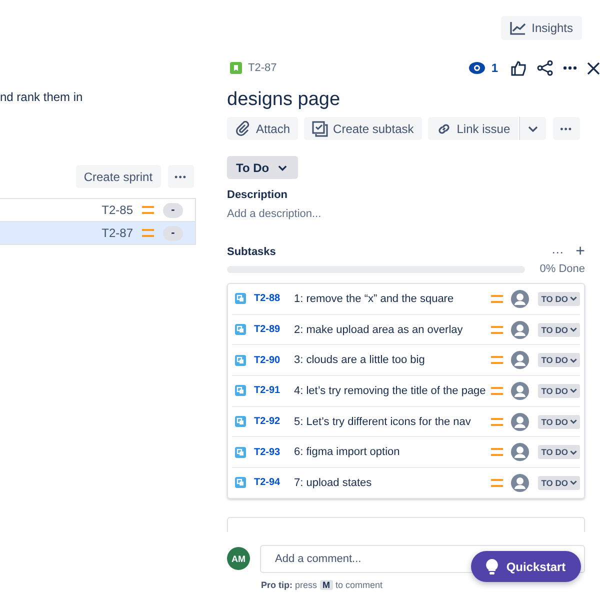 The width and height of the screenshot is (600, 600). Describe the element at coordinates (274, 330) in the screenshot. I see `subtask-key: T2-89` at that location.